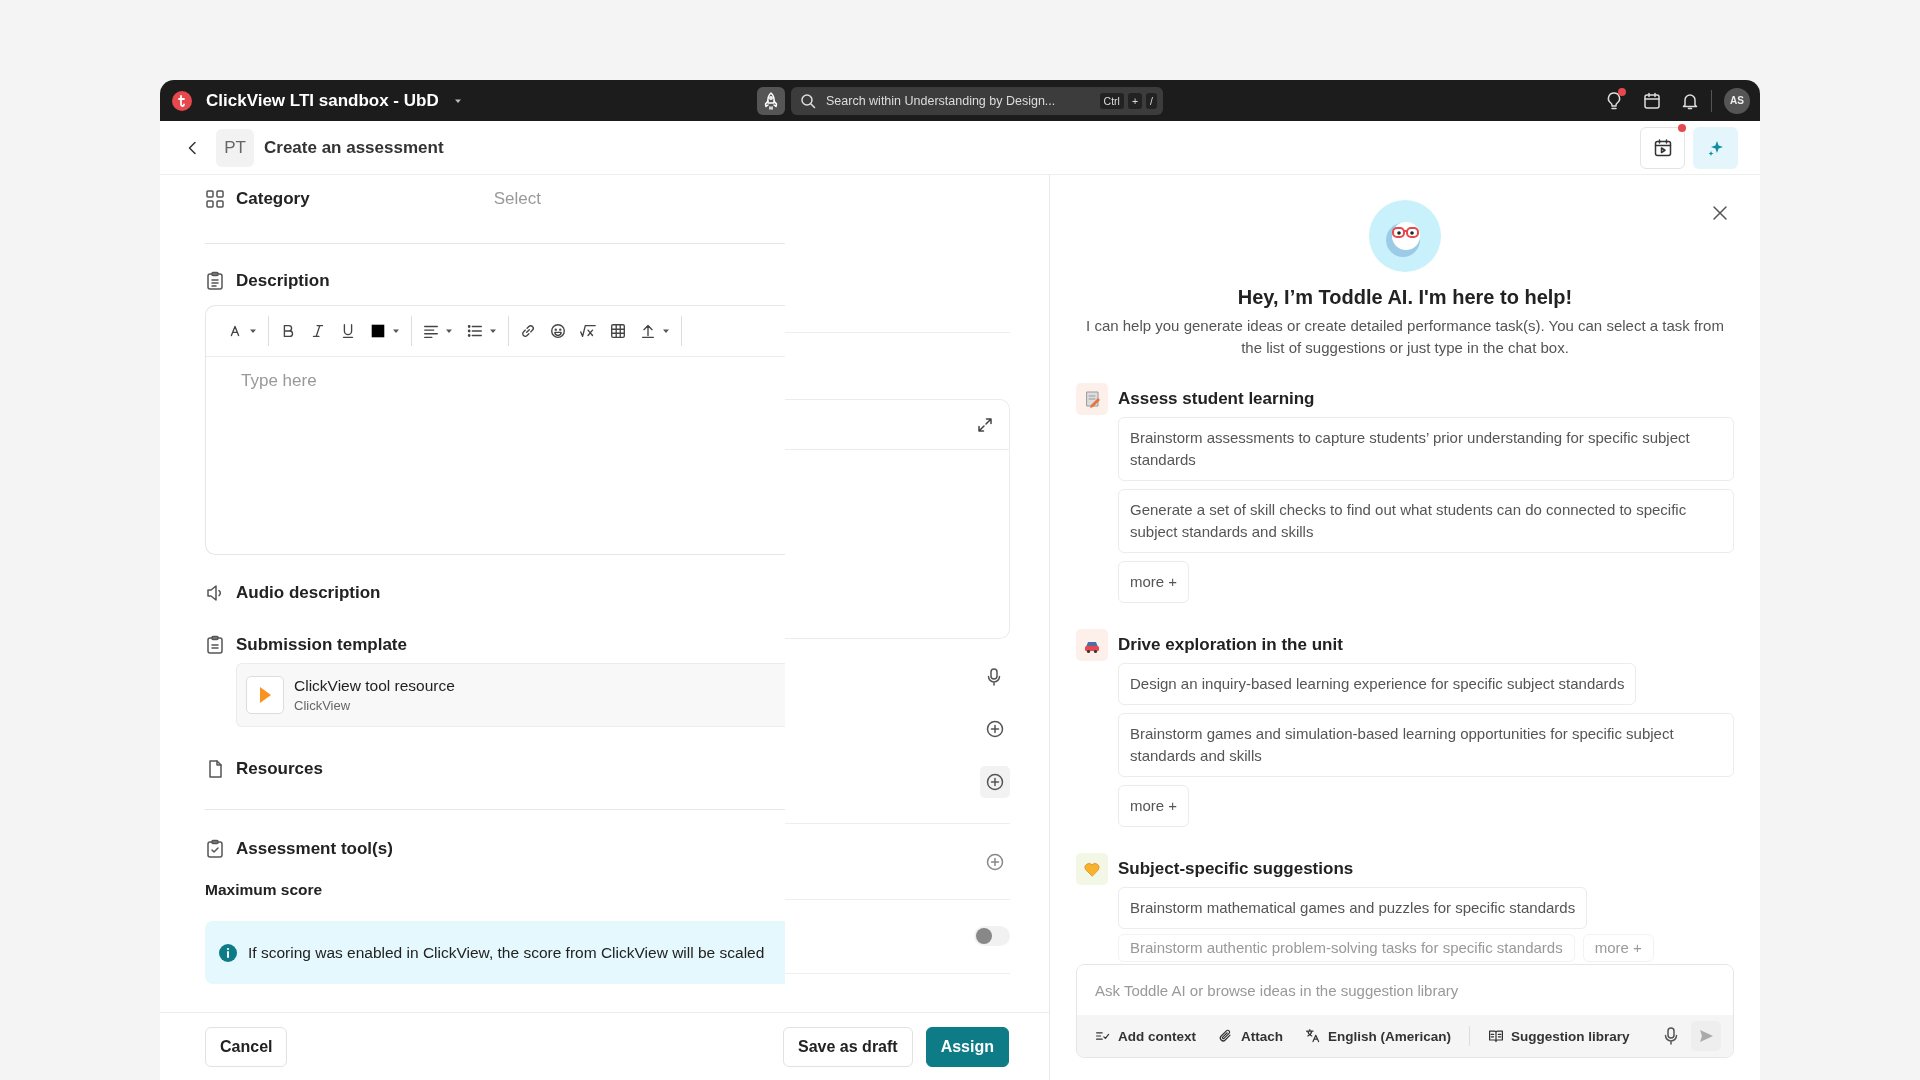 The image size is (1920, 1080). What do you see at coordinates (1377, 684) in the screenshot?
I see `suggestion-chip: Design an inquiry-based learning experience for specific subject standards` at bounding box center [1377, 684].